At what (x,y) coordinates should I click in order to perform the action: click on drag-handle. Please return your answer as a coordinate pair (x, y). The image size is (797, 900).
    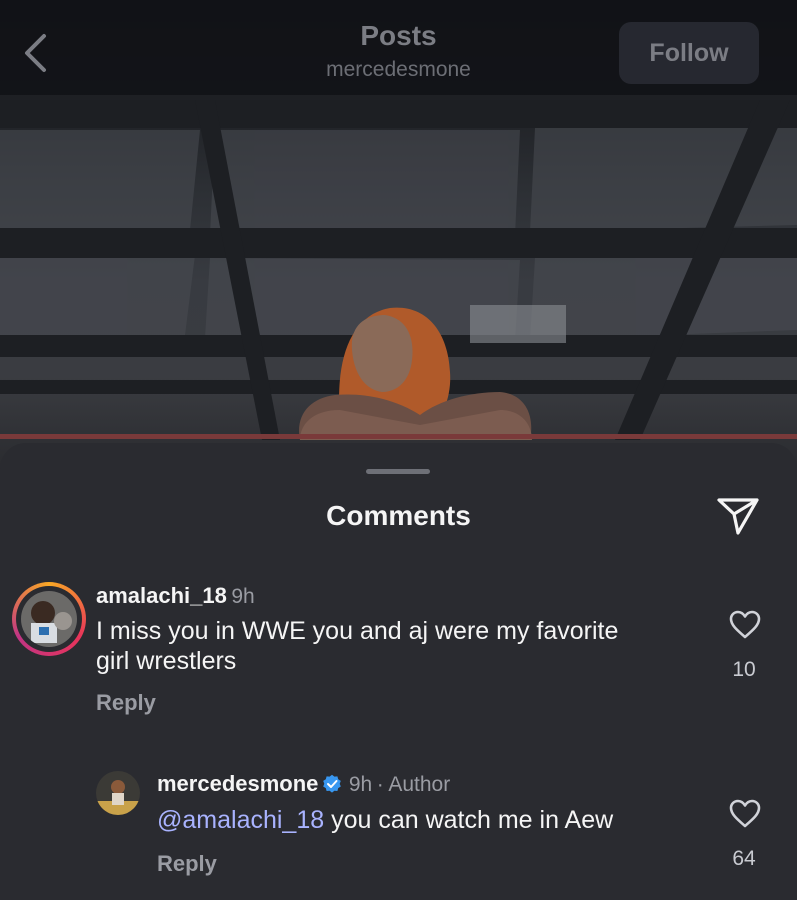
    Looking at the image, I should click on (398, 471).